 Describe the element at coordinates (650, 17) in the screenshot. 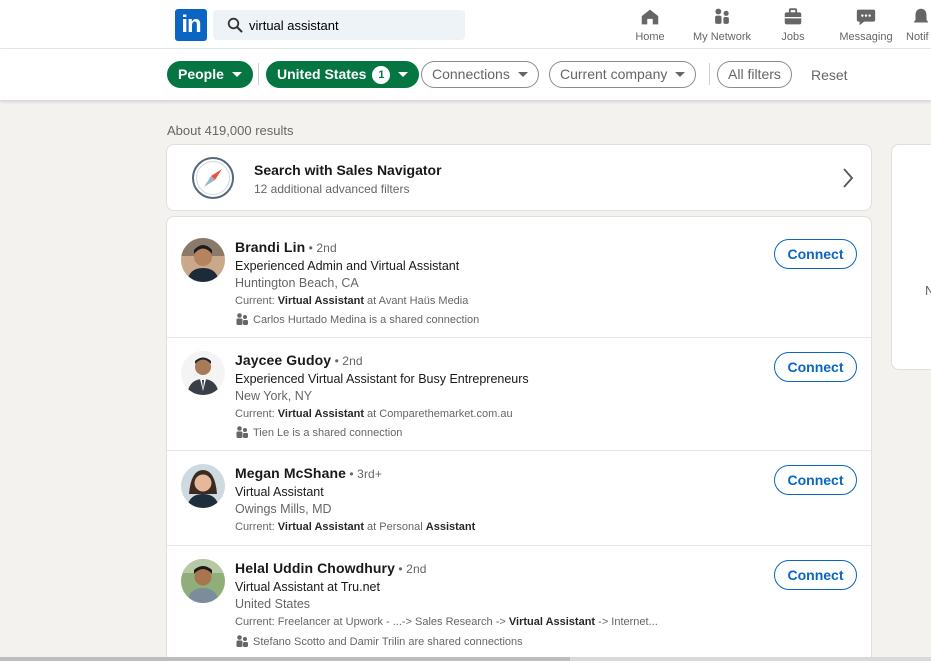

I see `home-icon` at that location.